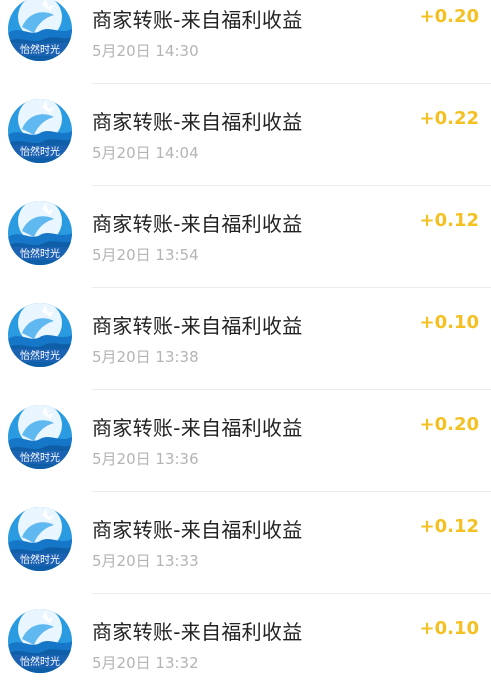 This screenshot has width=491, height=696. Describe the element at coordinates (145, 153) in the screenshot. I see `transaction-time: 5月20日 14:04` at that location.